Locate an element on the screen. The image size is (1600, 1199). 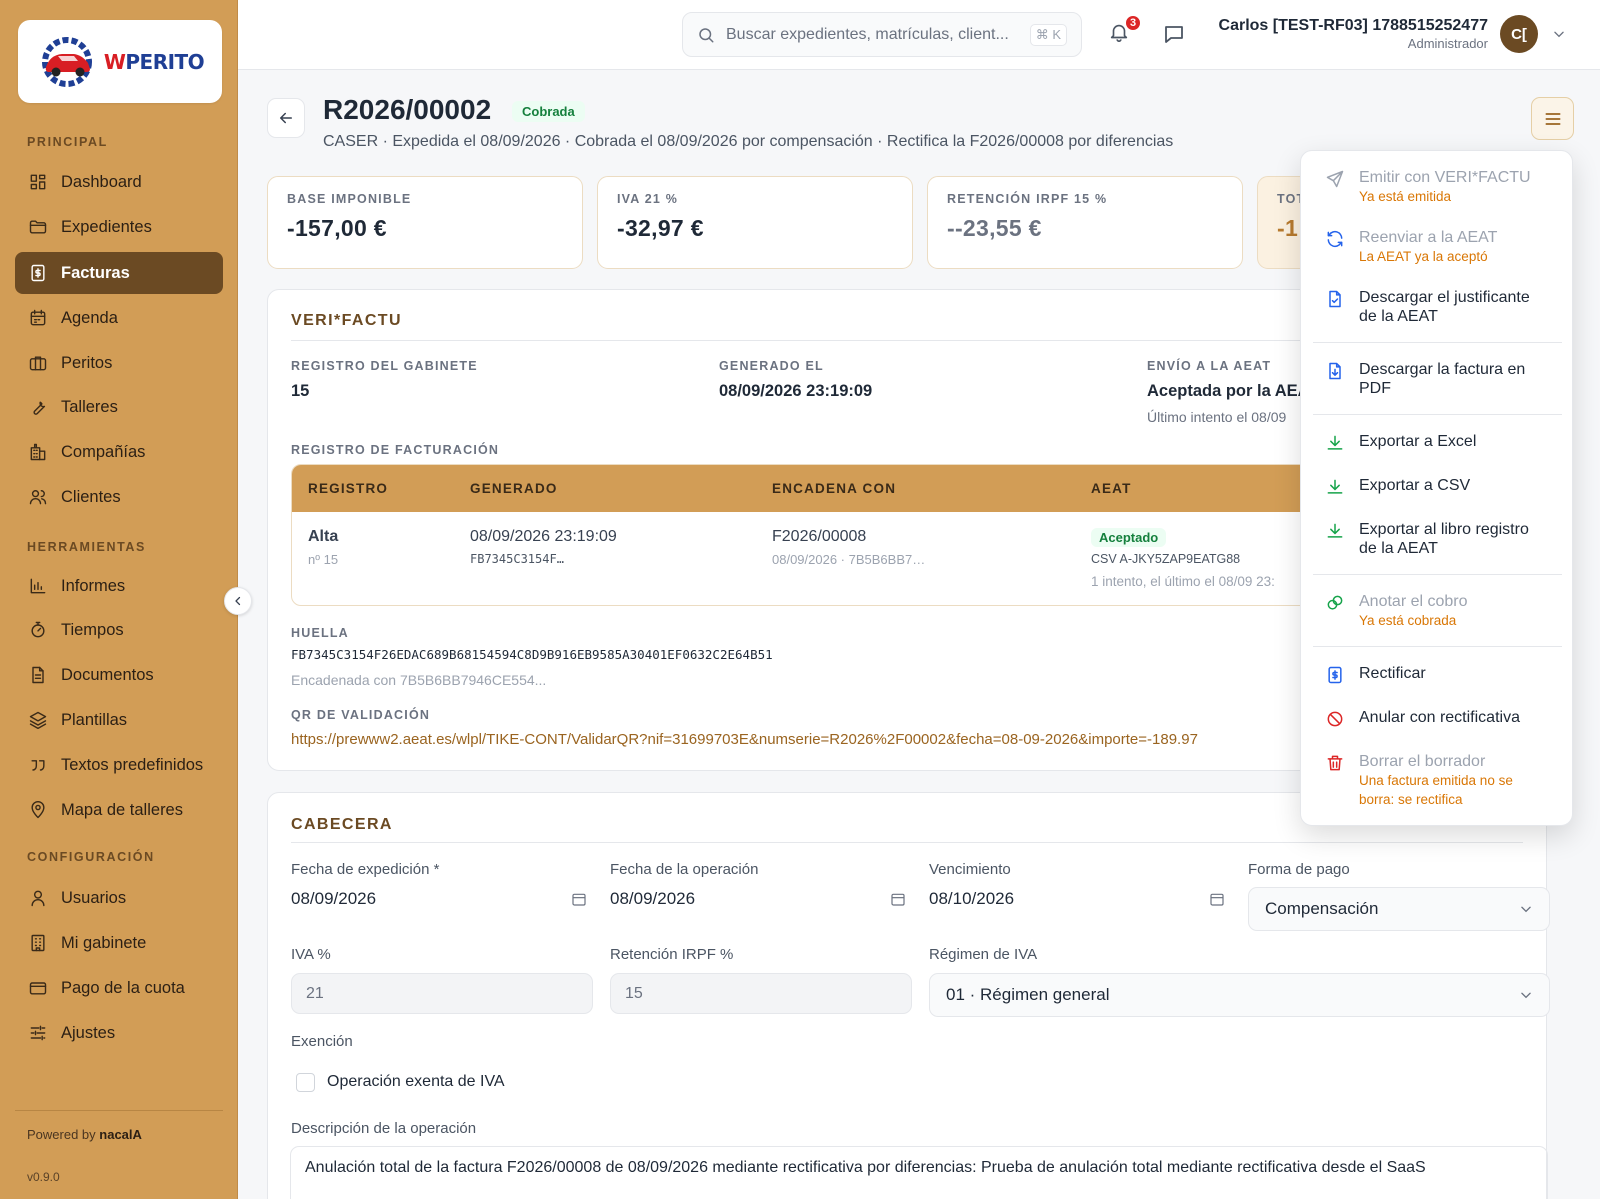
menu-item-note: Ya está emitida is located at coordinates (1405, 196).